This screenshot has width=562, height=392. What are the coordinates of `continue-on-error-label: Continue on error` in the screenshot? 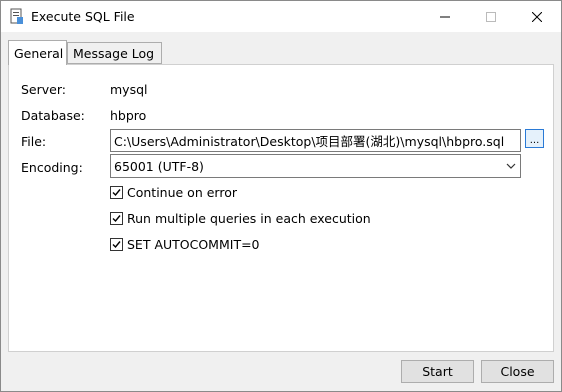 It's located at (182, 192).